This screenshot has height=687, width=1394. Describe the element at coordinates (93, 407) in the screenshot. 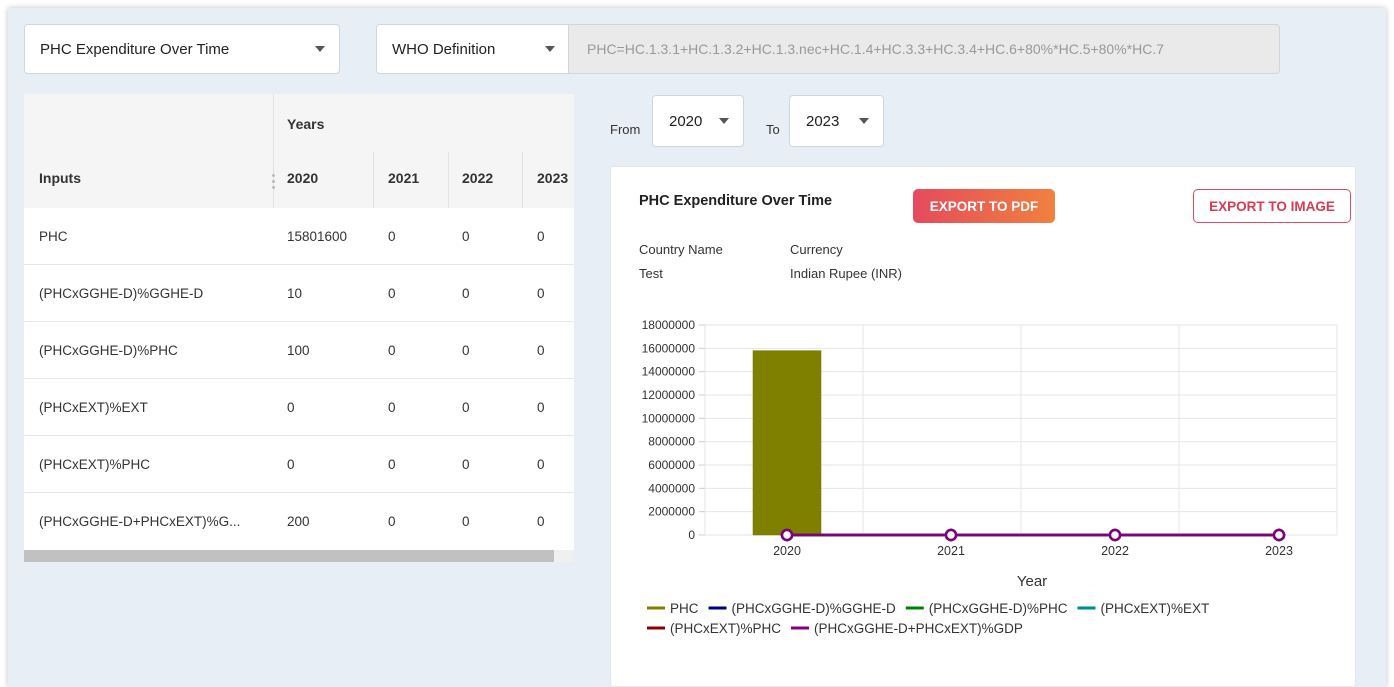

I see `row-label: (PHCxEXT)%EXT` at that location.